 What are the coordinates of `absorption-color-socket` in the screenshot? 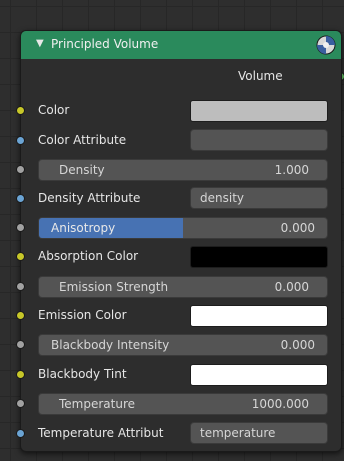 It's located at (20, 256).